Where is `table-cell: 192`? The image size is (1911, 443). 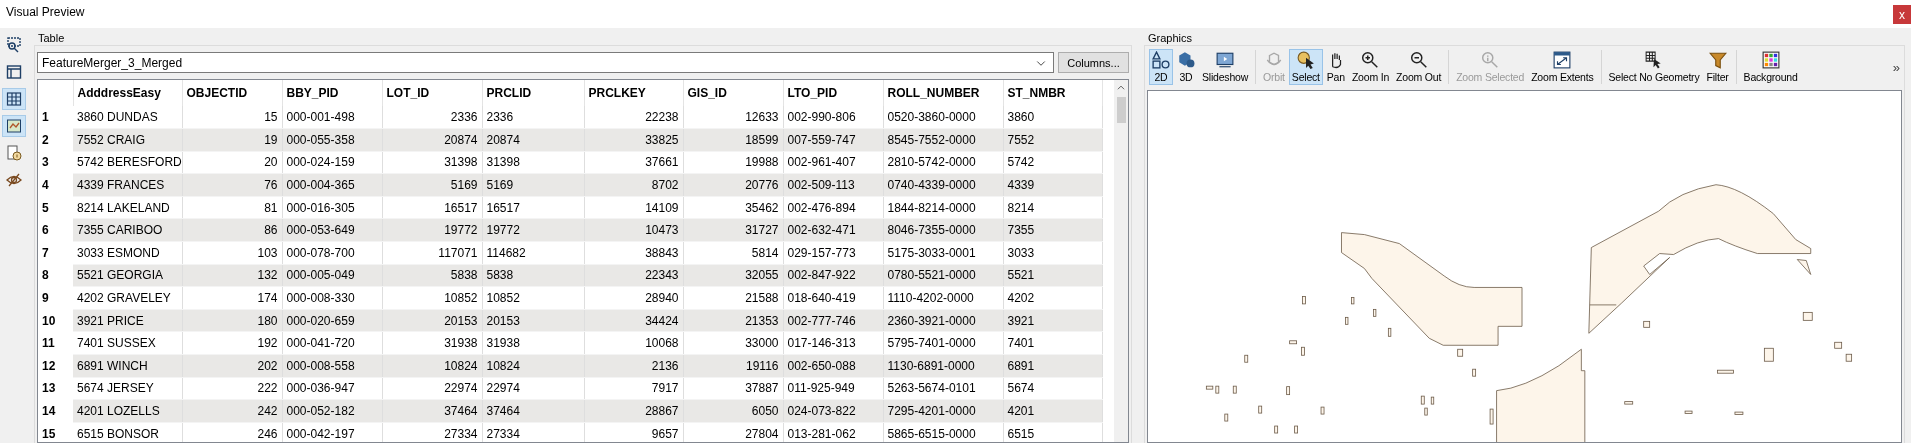 table-cell: 192 is located at coordinates (232, 343).